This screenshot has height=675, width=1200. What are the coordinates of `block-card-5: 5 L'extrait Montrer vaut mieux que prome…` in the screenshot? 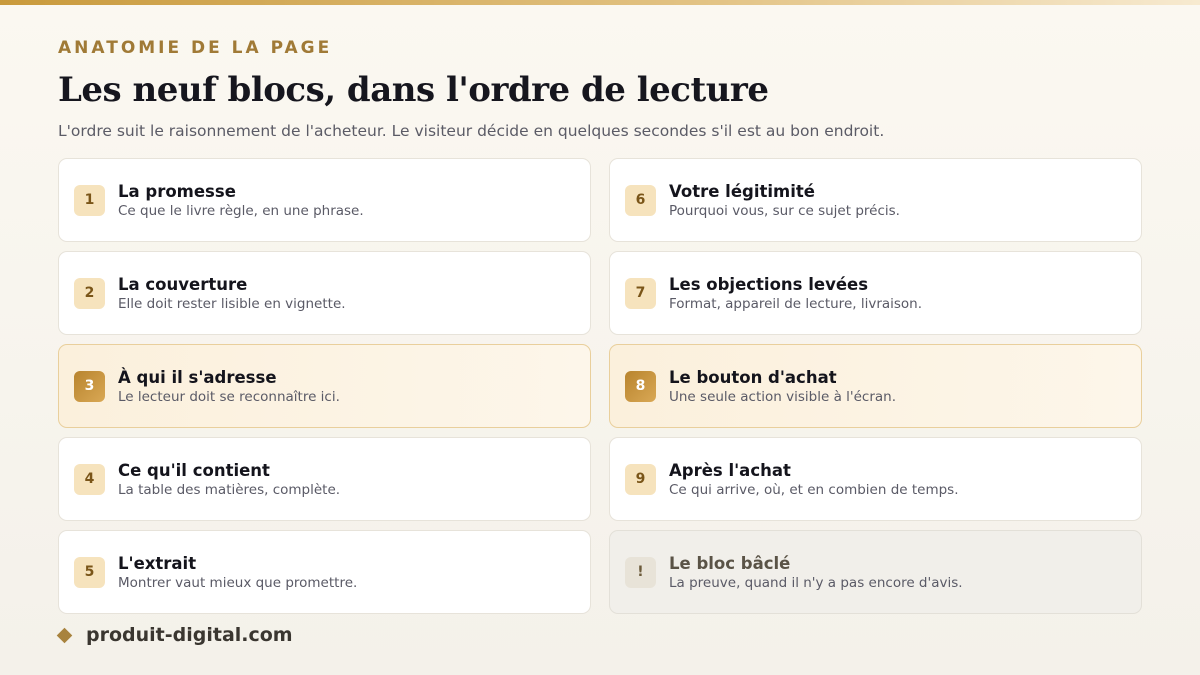 It's located at (324, 572).